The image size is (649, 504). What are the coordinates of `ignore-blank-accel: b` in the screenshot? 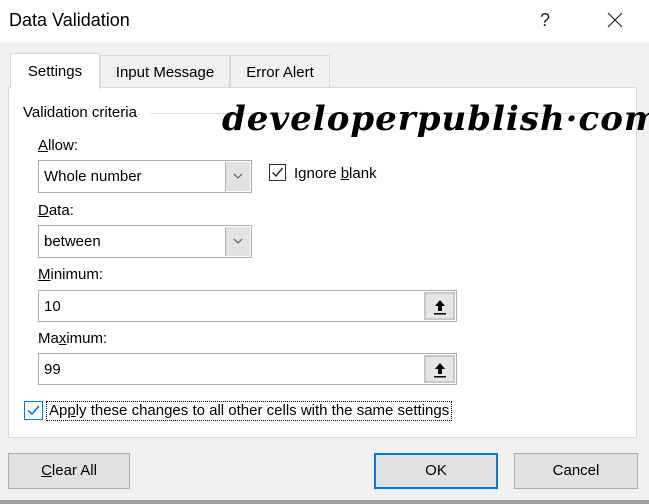 It's located at (345, 173).